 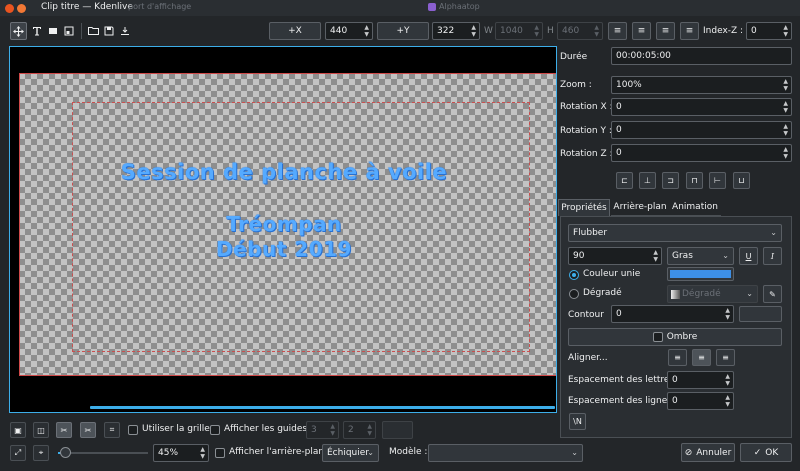 What do you see at coordinates (675, 337) in the screenshot?
I see `shadow-toggle-button: Ombre` at bounding box center [675, 337].